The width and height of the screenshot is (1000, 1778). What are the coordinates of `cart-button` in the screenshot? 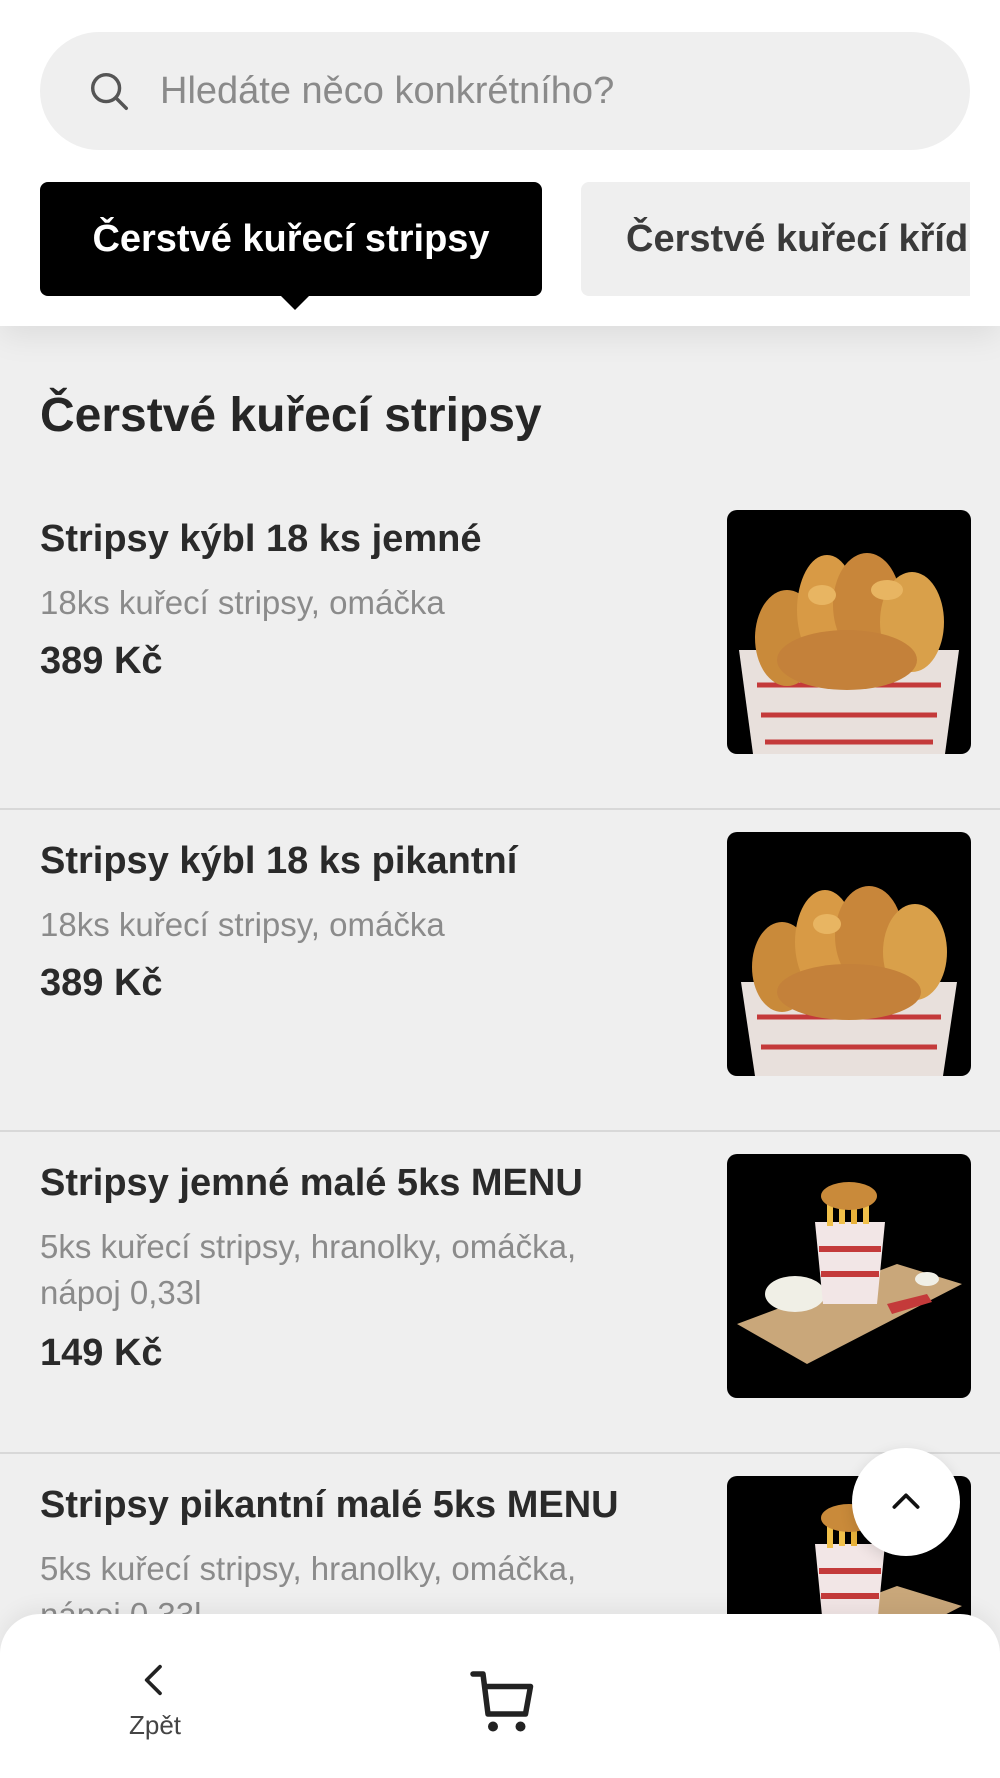 It's located at (503, 1699).